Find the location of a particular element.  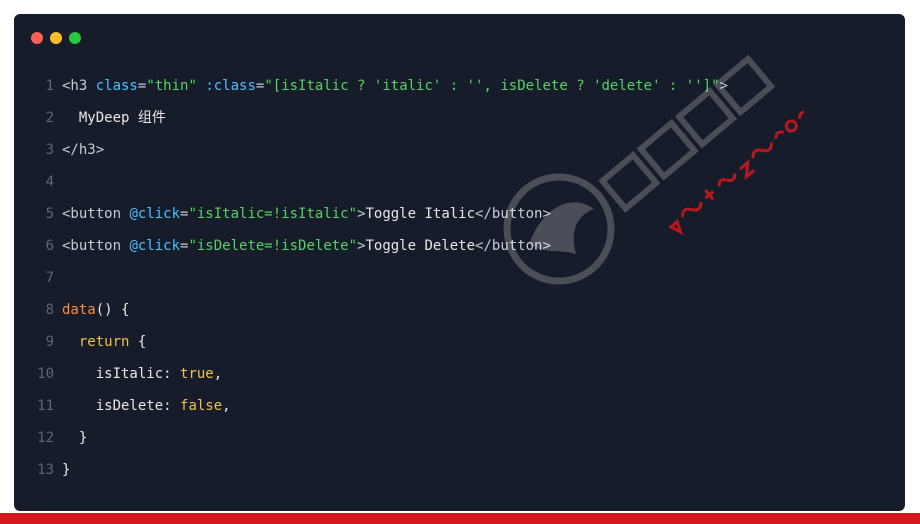

code-token: "thin" is located at coordinates (171, 86).